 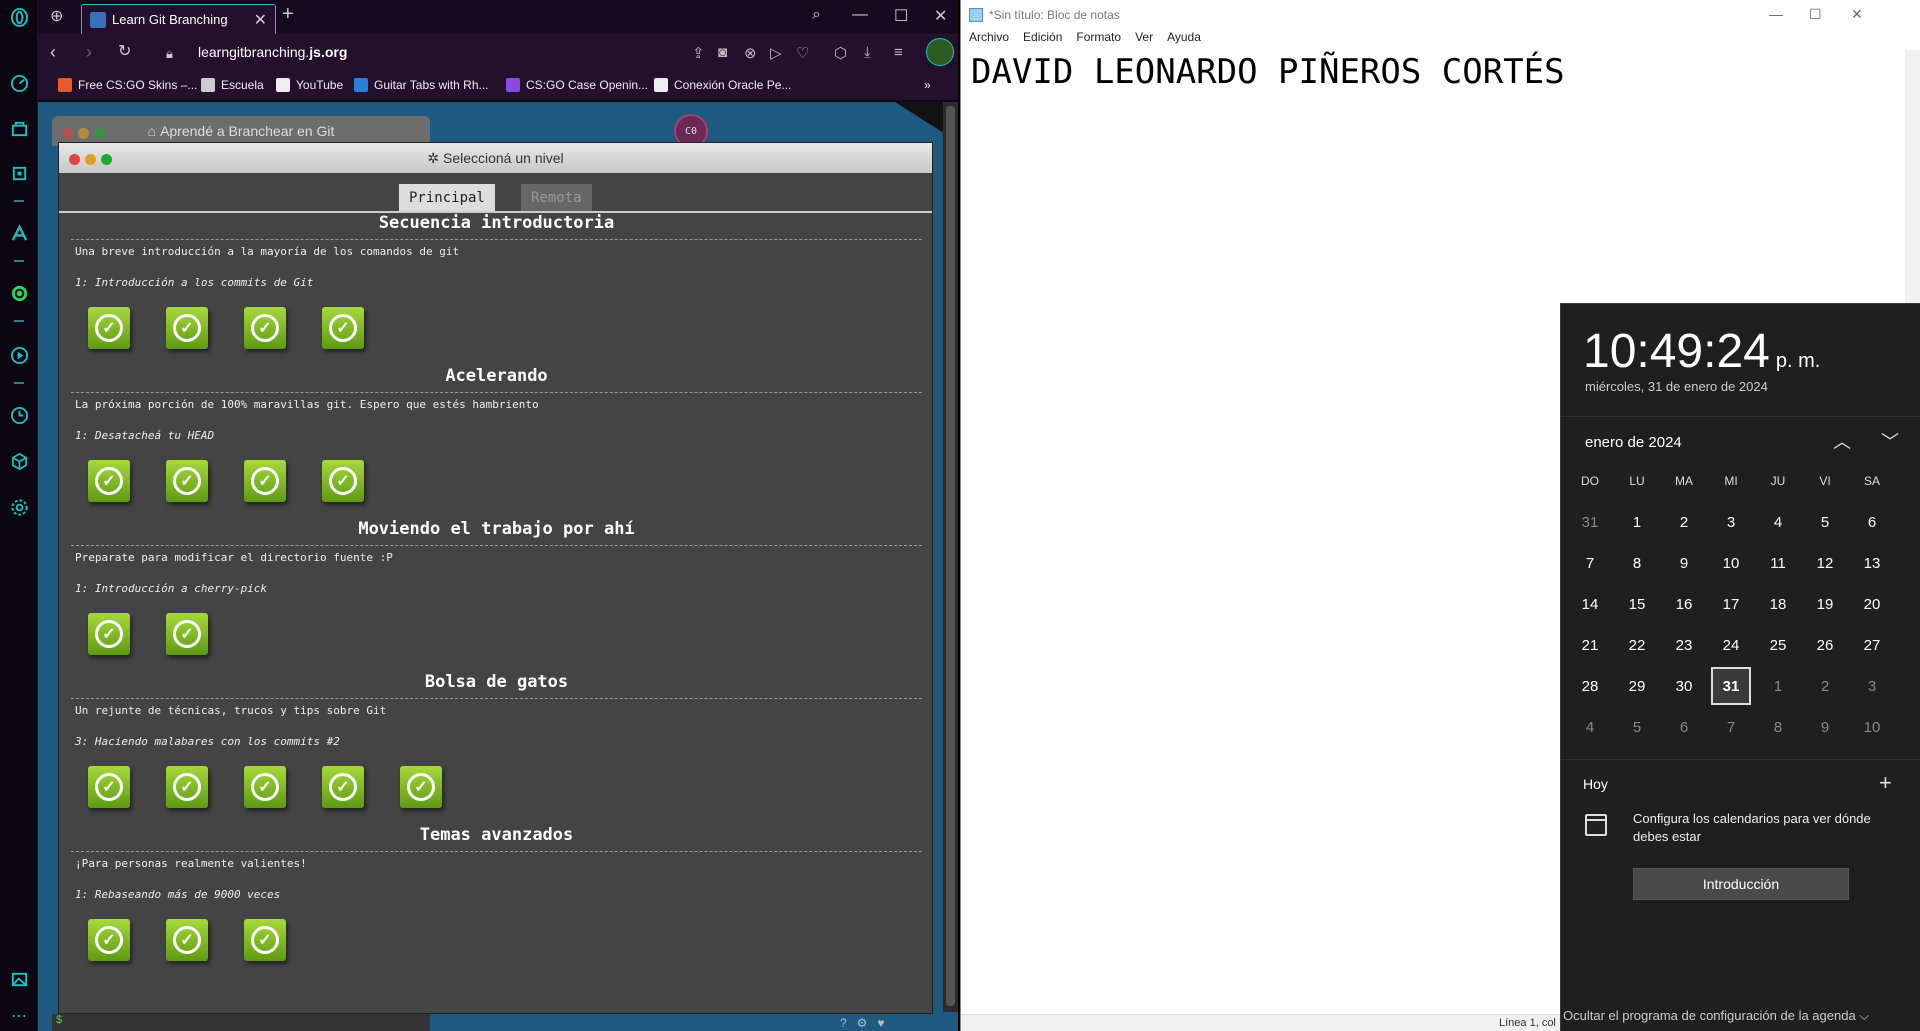 What do you see at coordinates (1731, 604) in the screenshot?
I see `calendar-day: 17` at bounding box center [1731, 604].